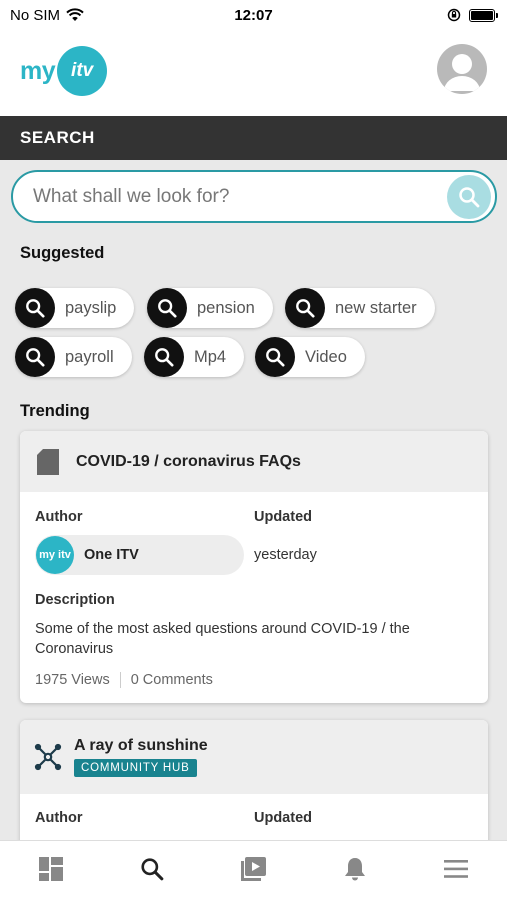 Image resolution: width=507 pixels, height=900 pixels. Describe the element at coordinates (253, 73) in the screenshot. I see `app-header: my itv` at that location.